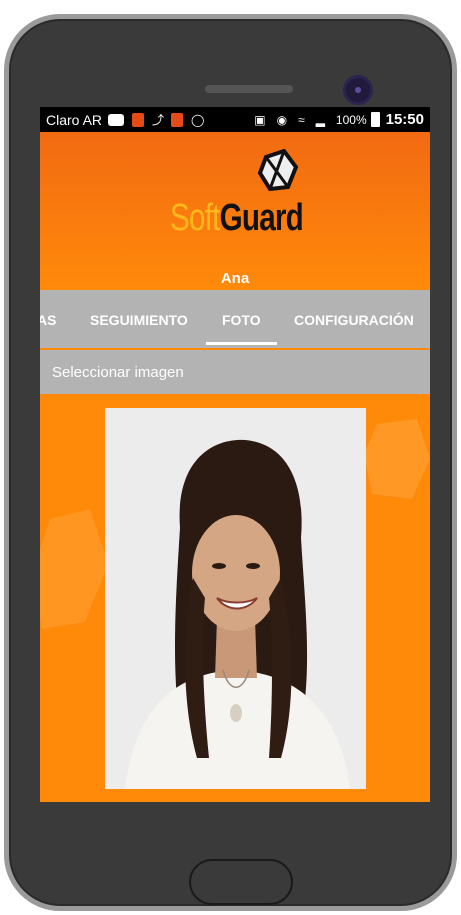 The width and height of the screenshot is (461, 915). What do you see at coordinates (301, 119) in the screenshot?
I see `wifi-icon: ≈` at bounding box center [301, 119].